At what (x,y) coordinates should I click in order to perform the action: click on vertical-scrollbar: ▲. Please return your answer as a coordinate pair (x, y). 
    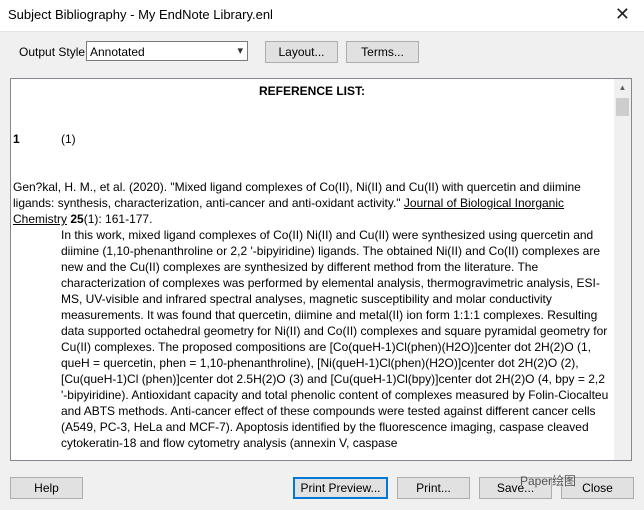
    Looking at the image, I should click on (622, 269).